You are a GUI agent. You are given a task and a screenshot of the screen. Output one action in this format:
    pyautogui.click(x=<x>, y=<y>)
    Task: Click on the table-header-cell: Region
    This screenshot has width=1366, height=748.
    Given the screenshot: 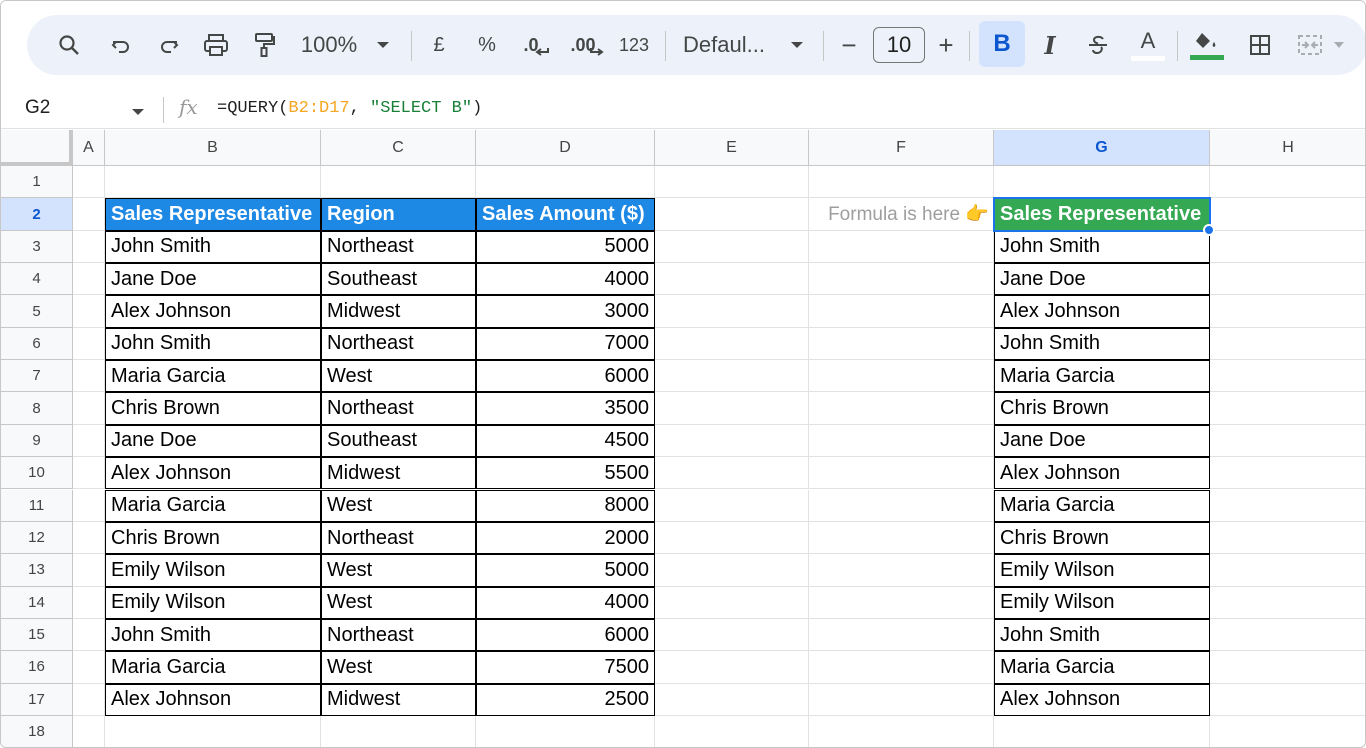 What is the action you would take?
    pyautogui.click(x=398, y=214)
    